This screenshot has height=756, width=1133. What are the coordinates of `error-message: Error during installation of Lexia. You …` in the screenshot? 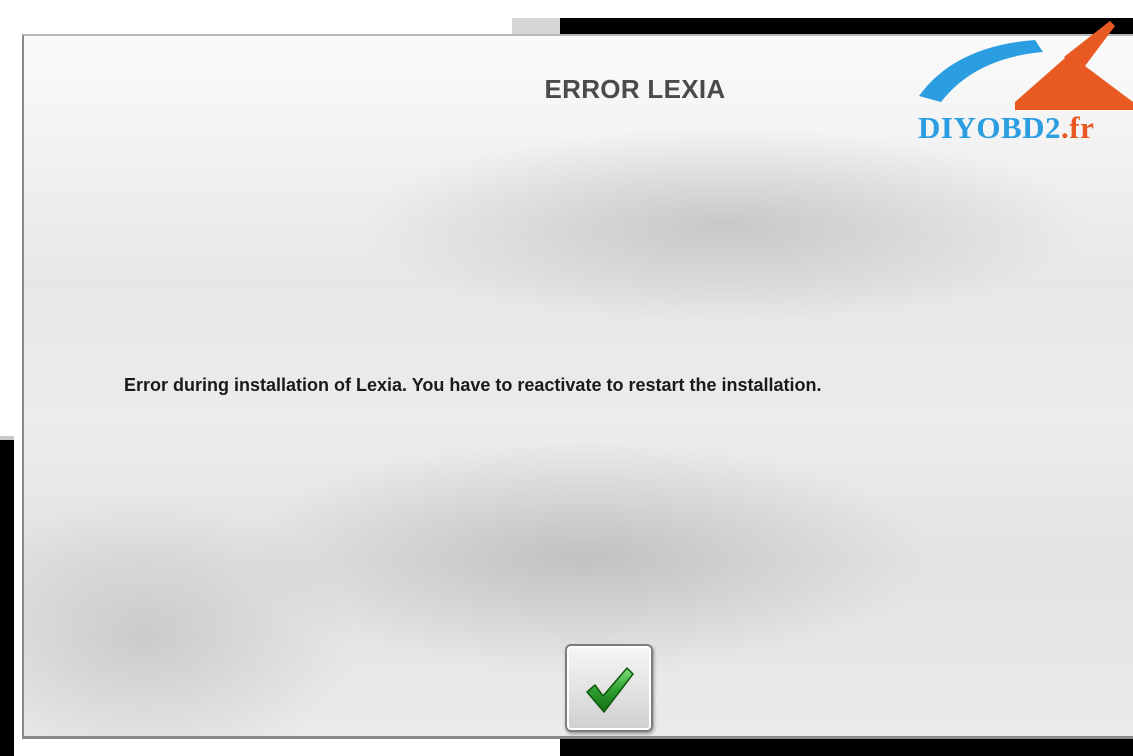 It's located at (473, 385).